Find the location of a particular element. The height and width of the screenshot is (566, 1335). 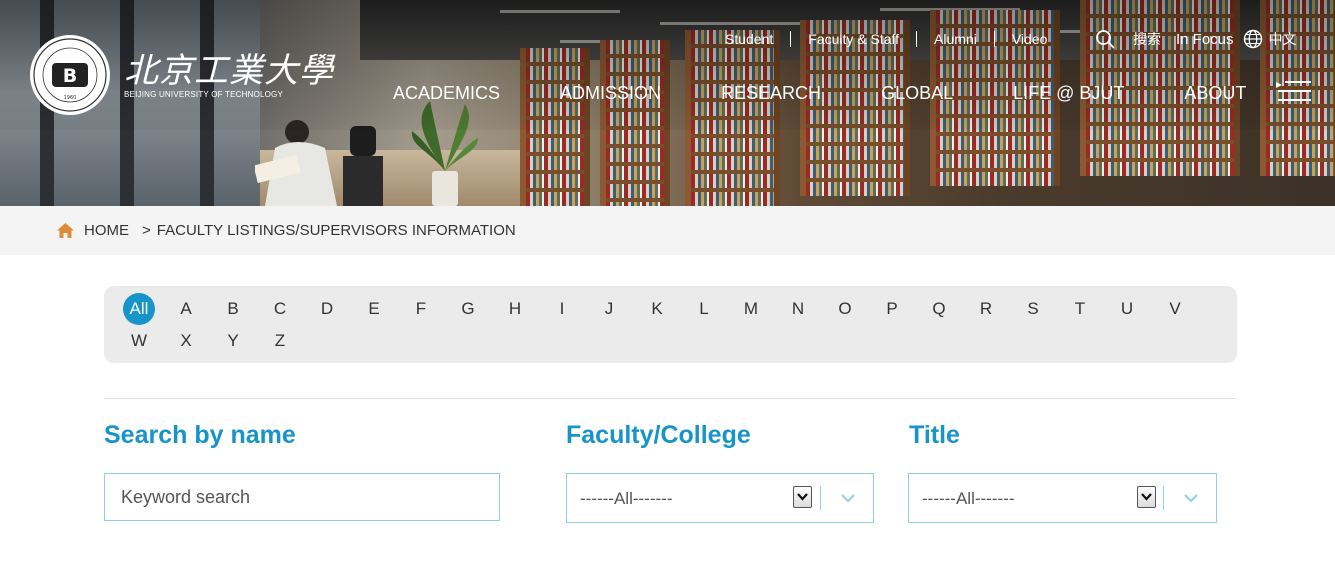

section-divider is located at coordinates (670, 398).